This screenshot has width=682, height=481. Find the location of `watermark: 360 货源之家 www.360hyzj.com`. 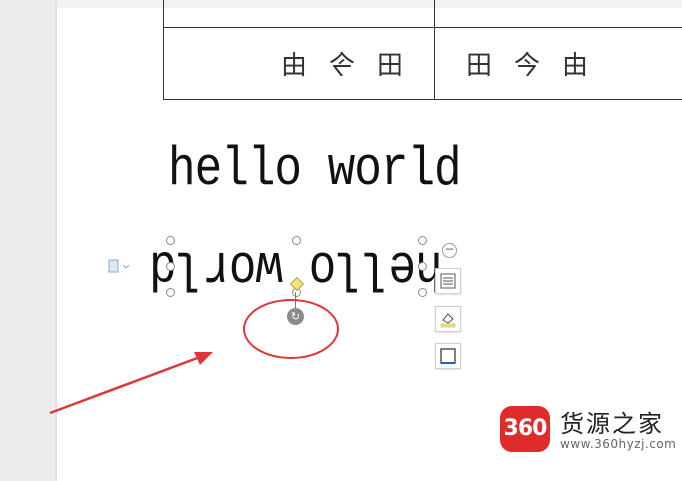

watermark: 360 货源之家 www.360hyzj.com is located at coordinates (591, 429).